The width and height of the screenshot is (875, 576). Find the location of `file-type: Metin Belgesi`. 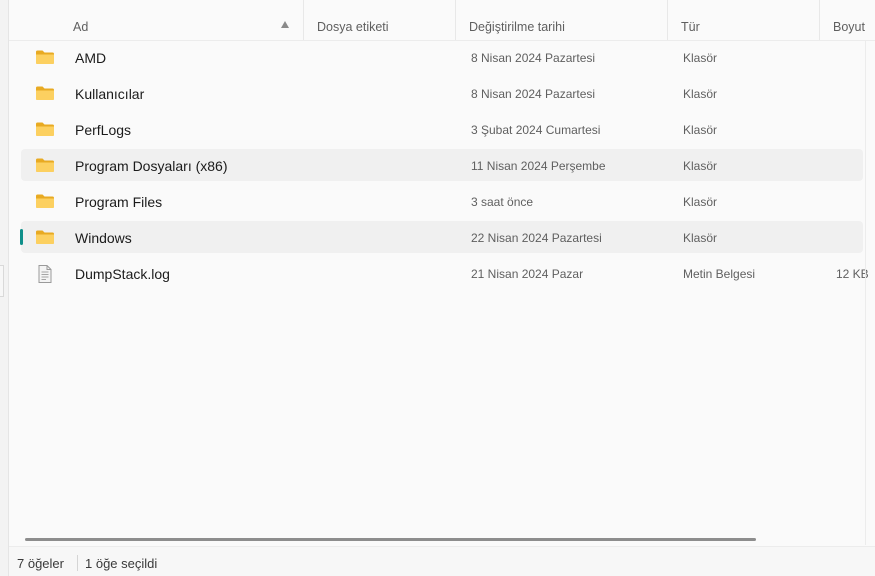

file-type: Metin Belgesi is located at coordinates (719, 274).